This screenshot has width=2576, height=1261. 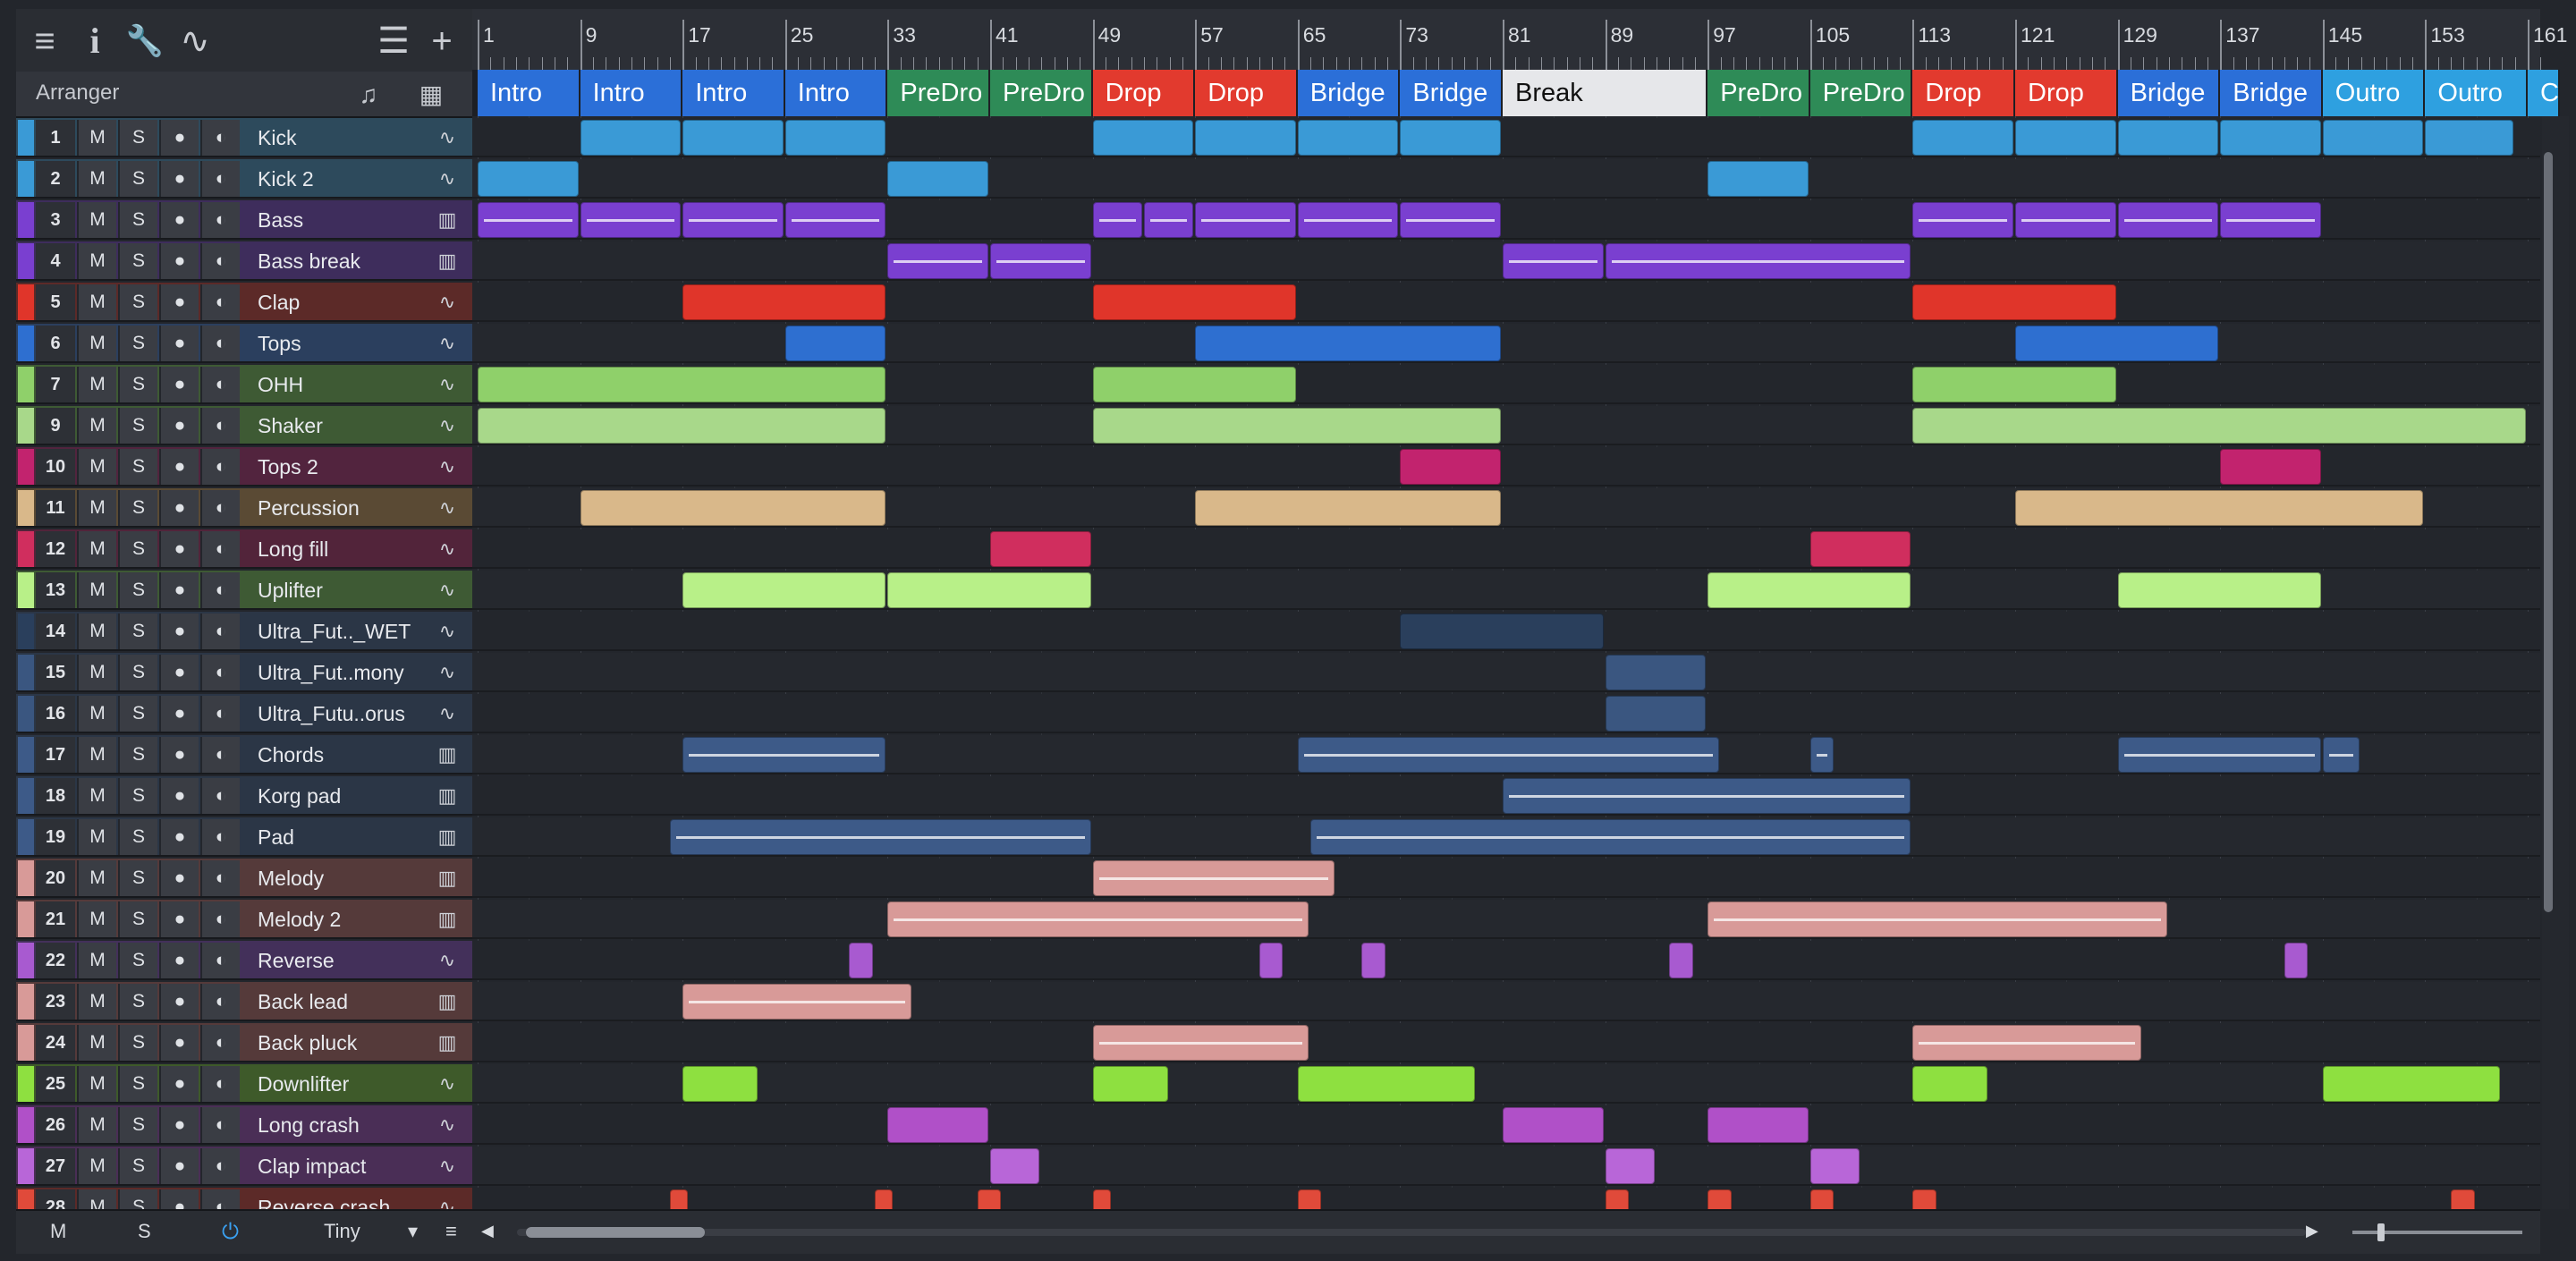 I want to click on chevron-down-icon: ▾, so click(x=413, y=1231).